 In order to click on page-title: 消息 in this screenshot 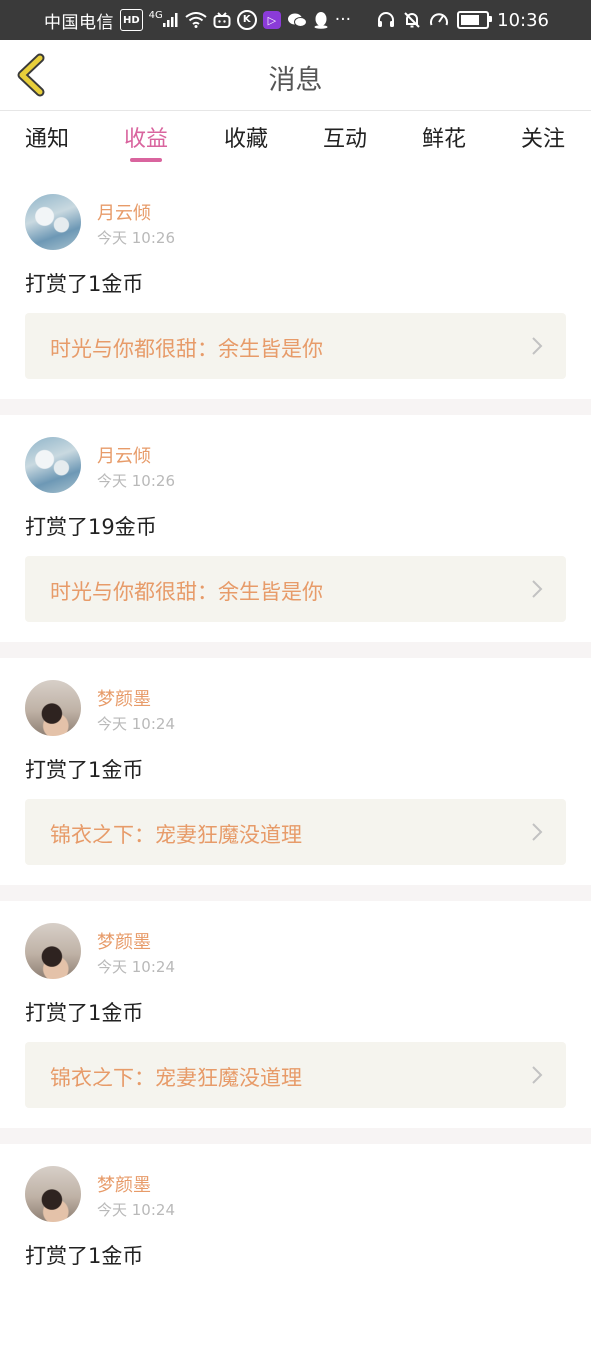, I will do `click(295, 80)`.